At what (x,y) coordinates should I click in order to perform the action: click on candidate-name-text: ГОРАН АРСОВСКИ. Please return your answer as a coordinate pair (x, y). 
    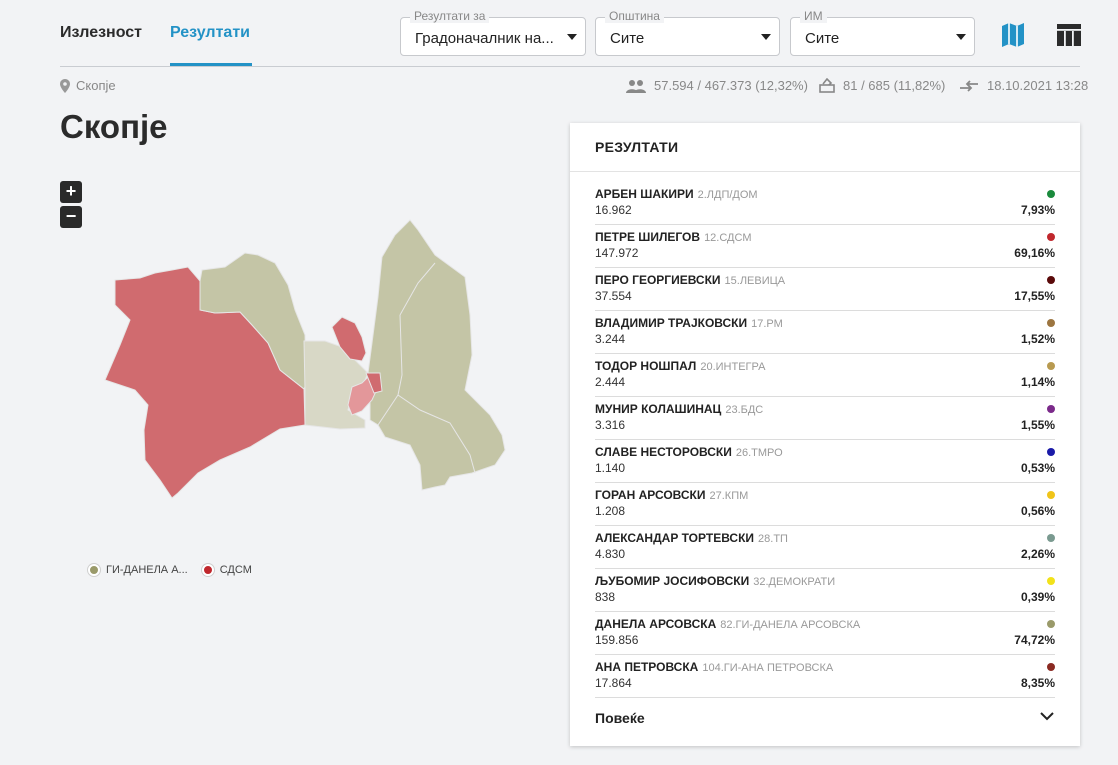
    Looking at the image, I should click on (650, 495).